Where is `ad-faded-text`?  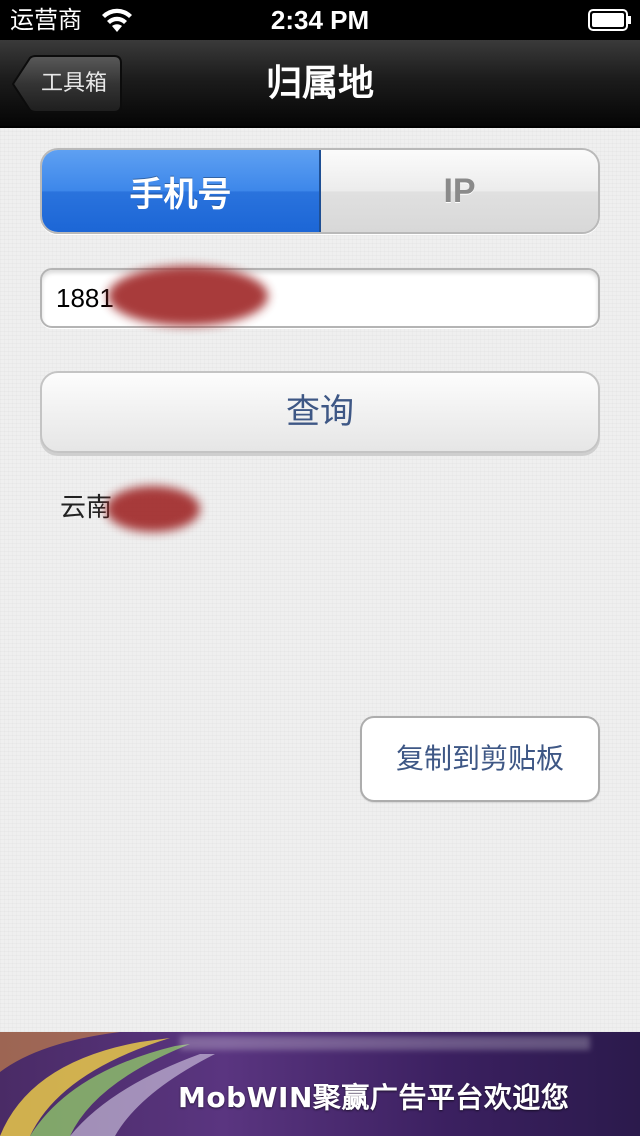
ad-faded-text is located at coordinates (385, 1043).